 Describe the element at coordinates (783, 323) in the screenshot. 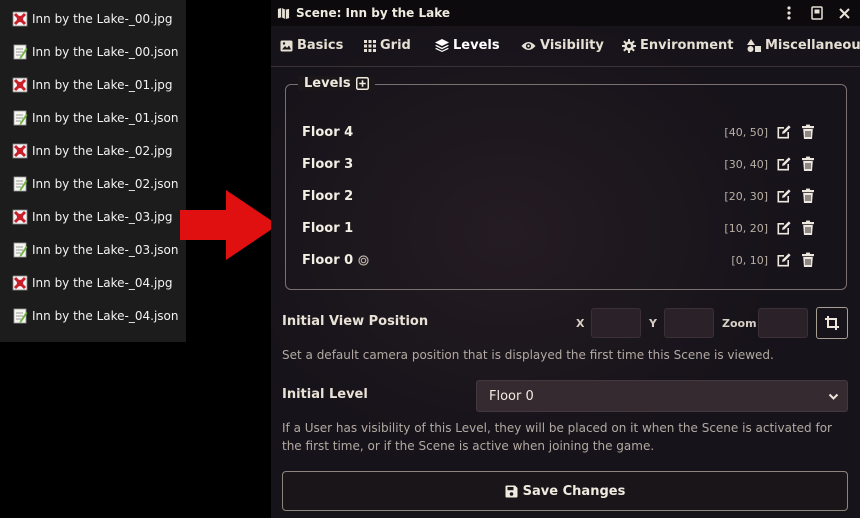

I see `initial-zoom-input` at that location.